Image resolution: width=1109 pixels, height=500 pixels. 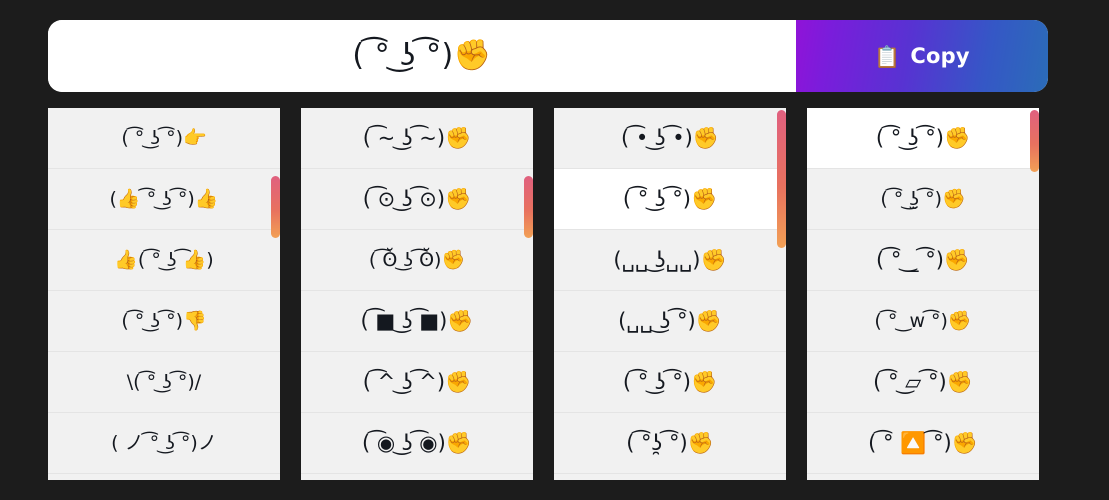 I want to click on face-row: ( ͡⊙ ͜ʖ ͡⊙)✊, so click(x=417, y=199).